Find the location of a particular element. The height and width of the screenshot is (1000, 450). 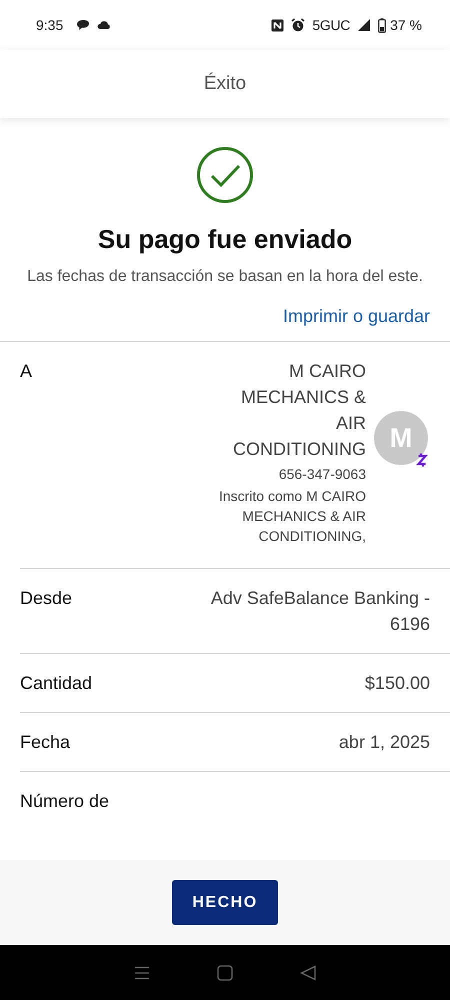

page-title: Éxito is located at coordinates (225, 84).